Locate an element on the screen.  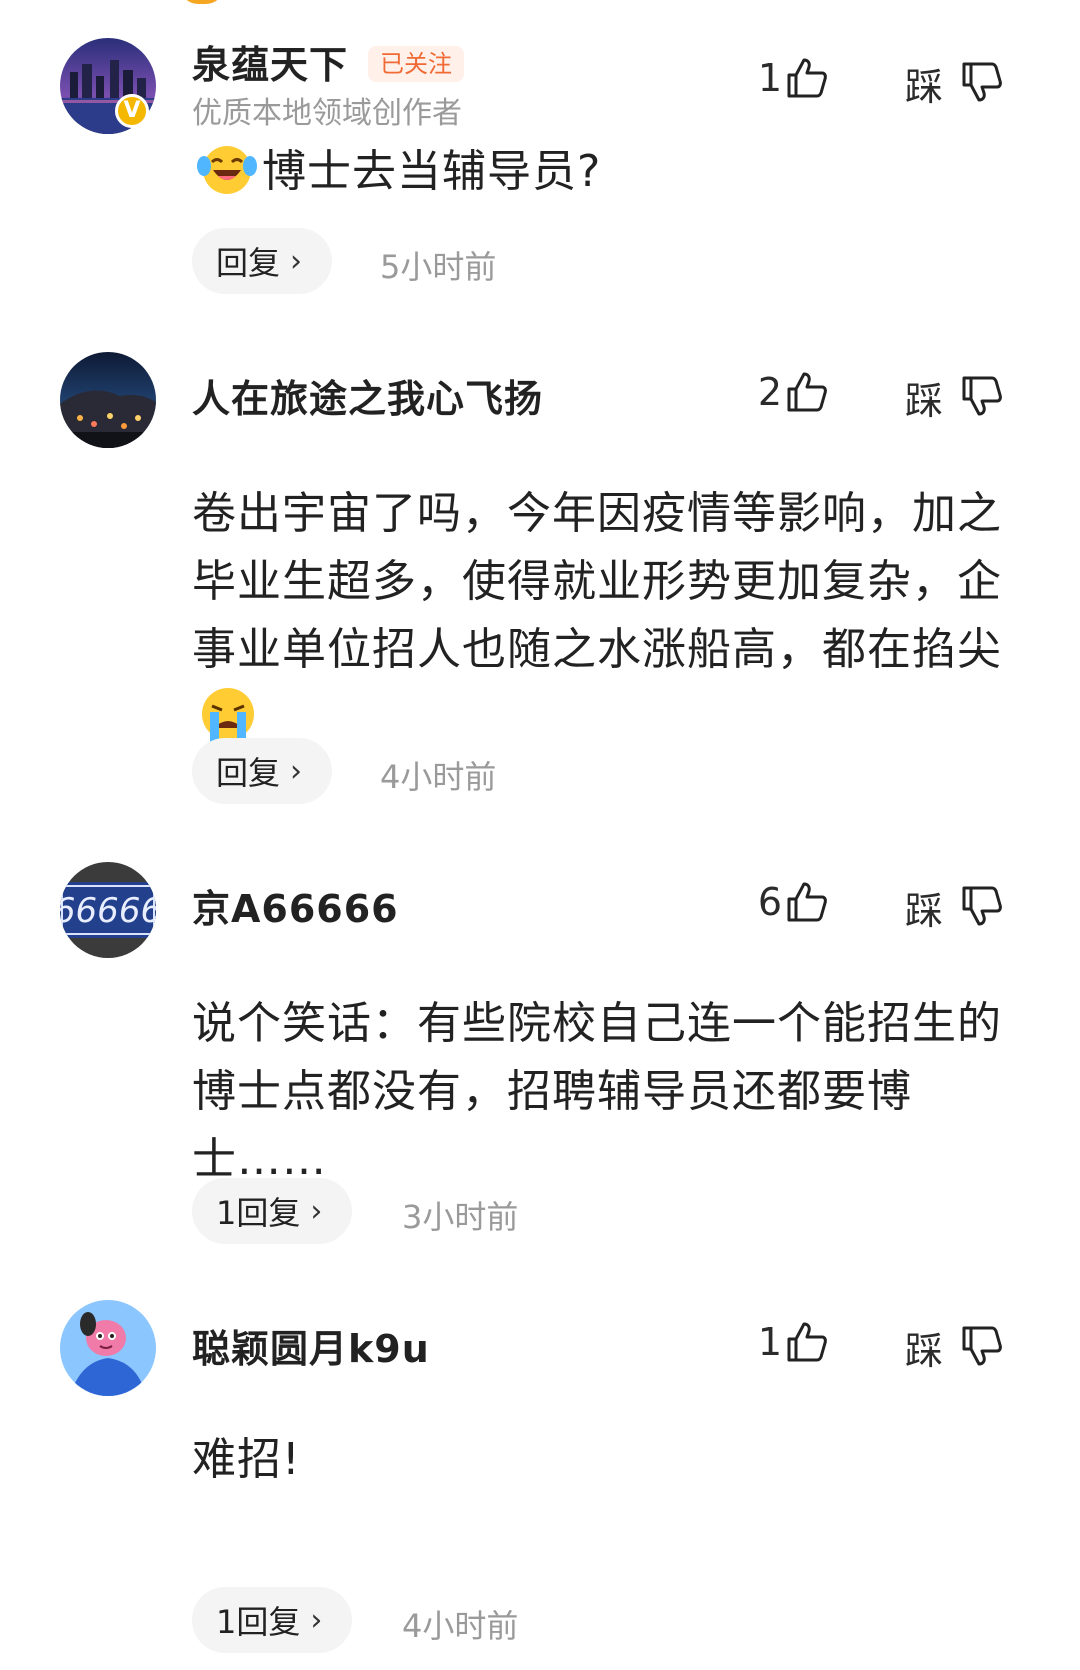
username: 人在旅途之我心飞扬 is located at coordinates (367, 395).